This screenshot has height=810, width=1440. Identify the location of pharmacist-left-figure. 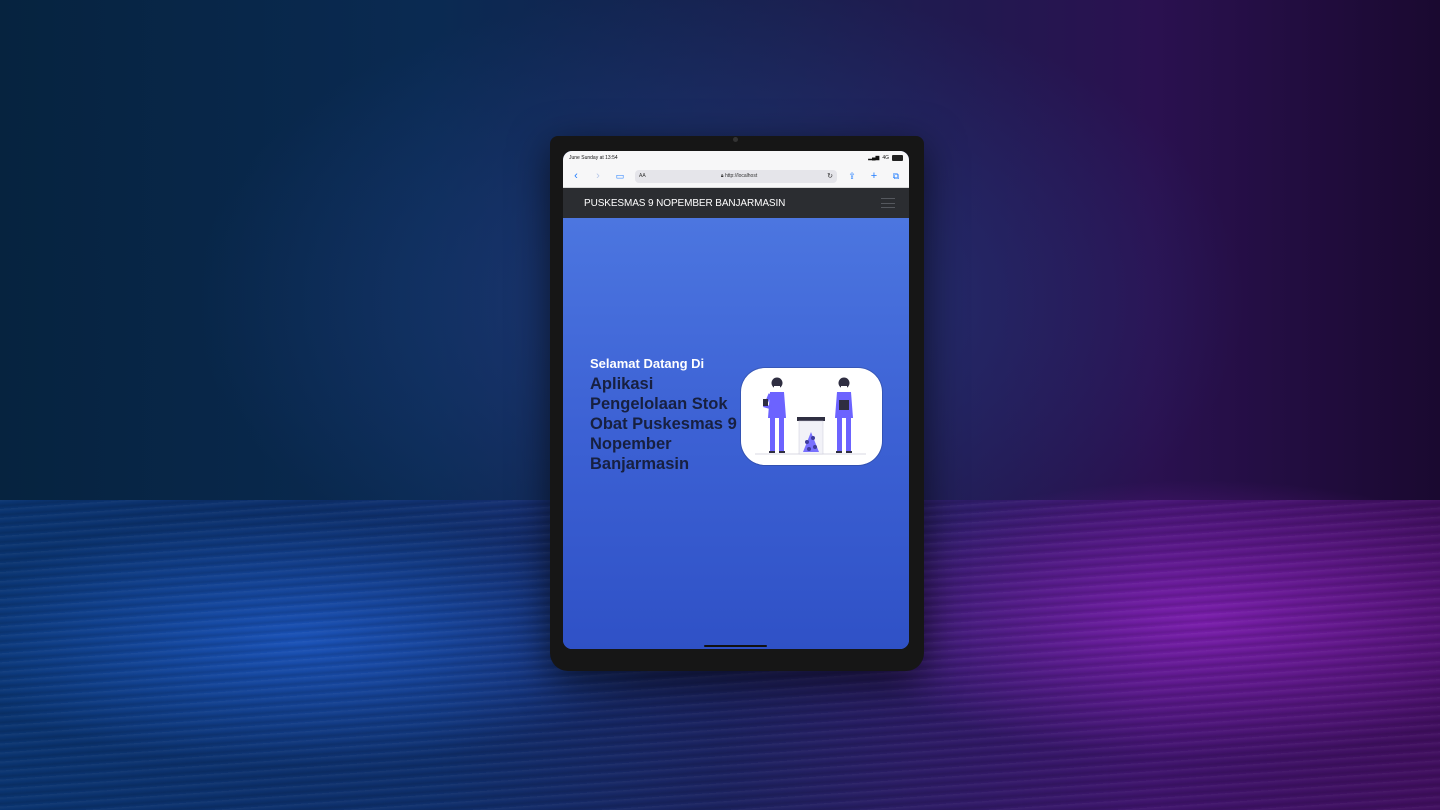
(774, 415).